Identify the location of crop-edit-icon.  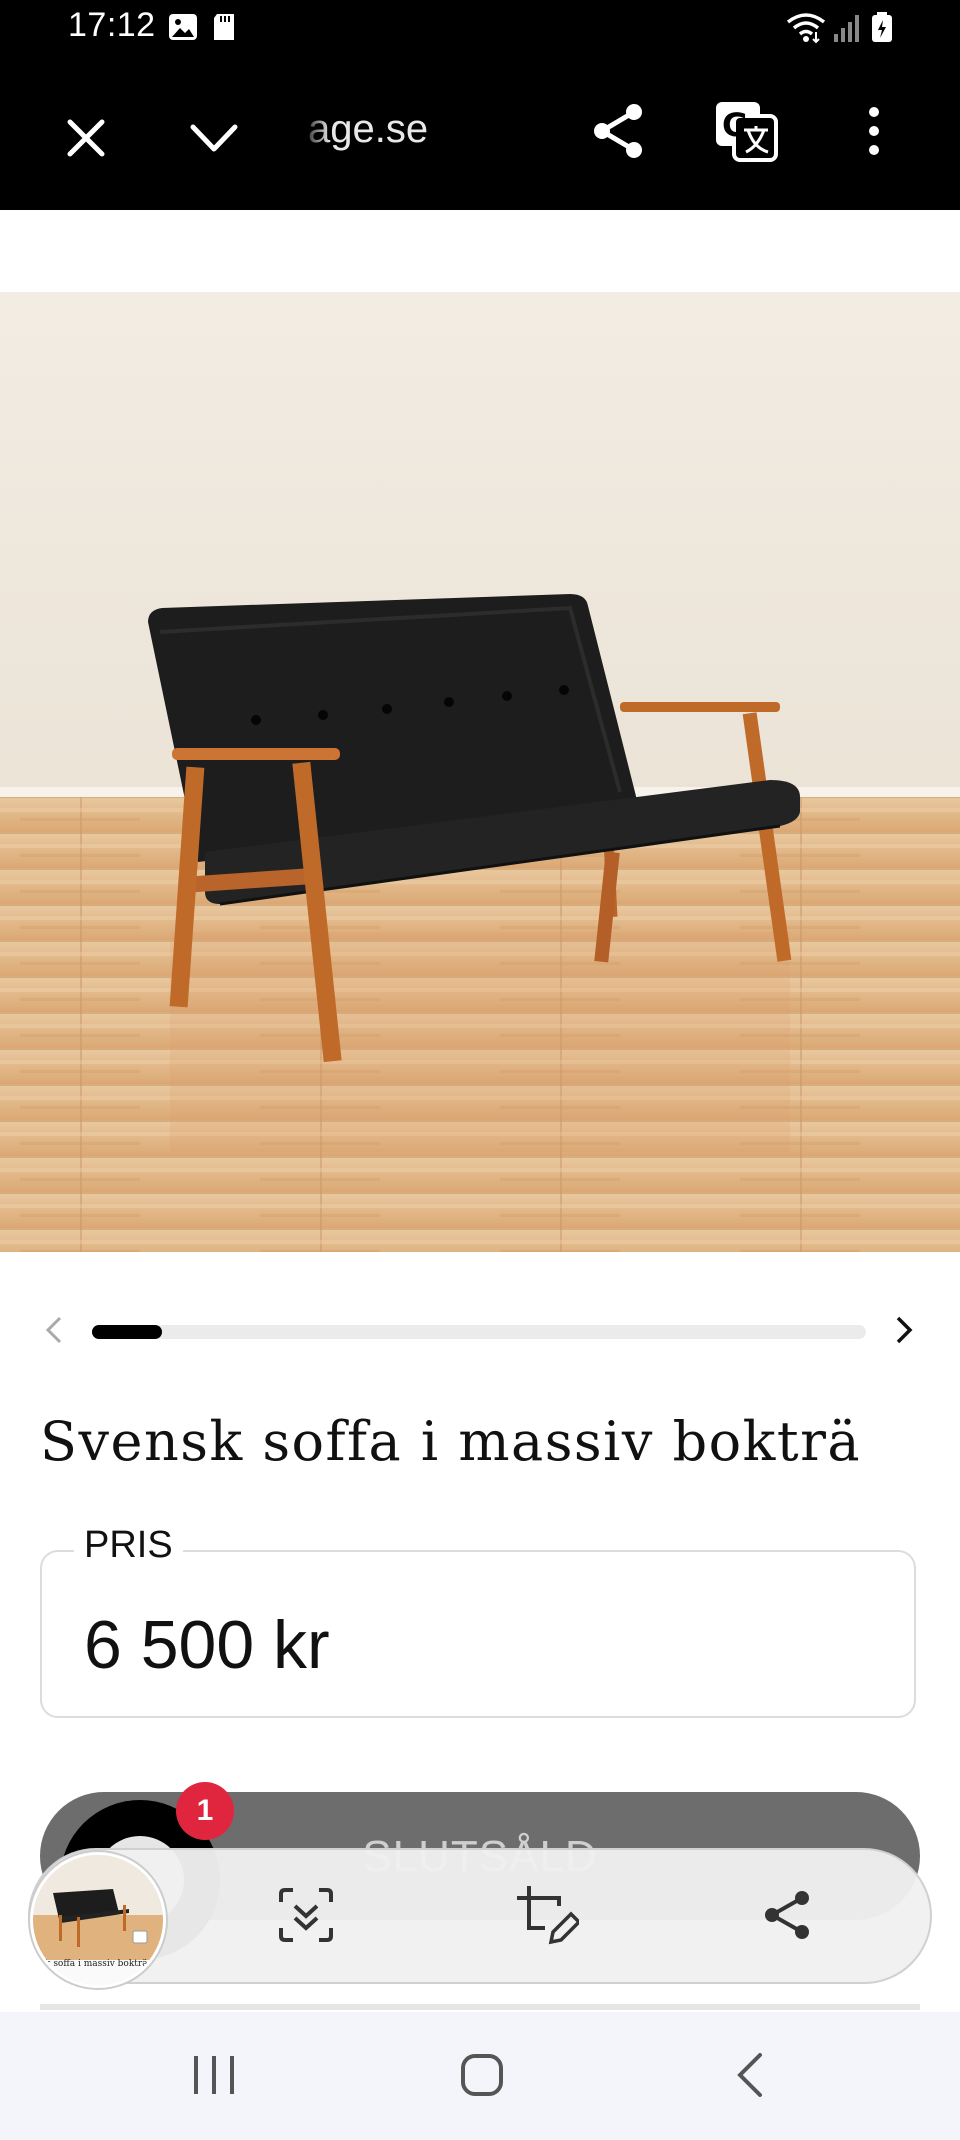
(548, 1917).